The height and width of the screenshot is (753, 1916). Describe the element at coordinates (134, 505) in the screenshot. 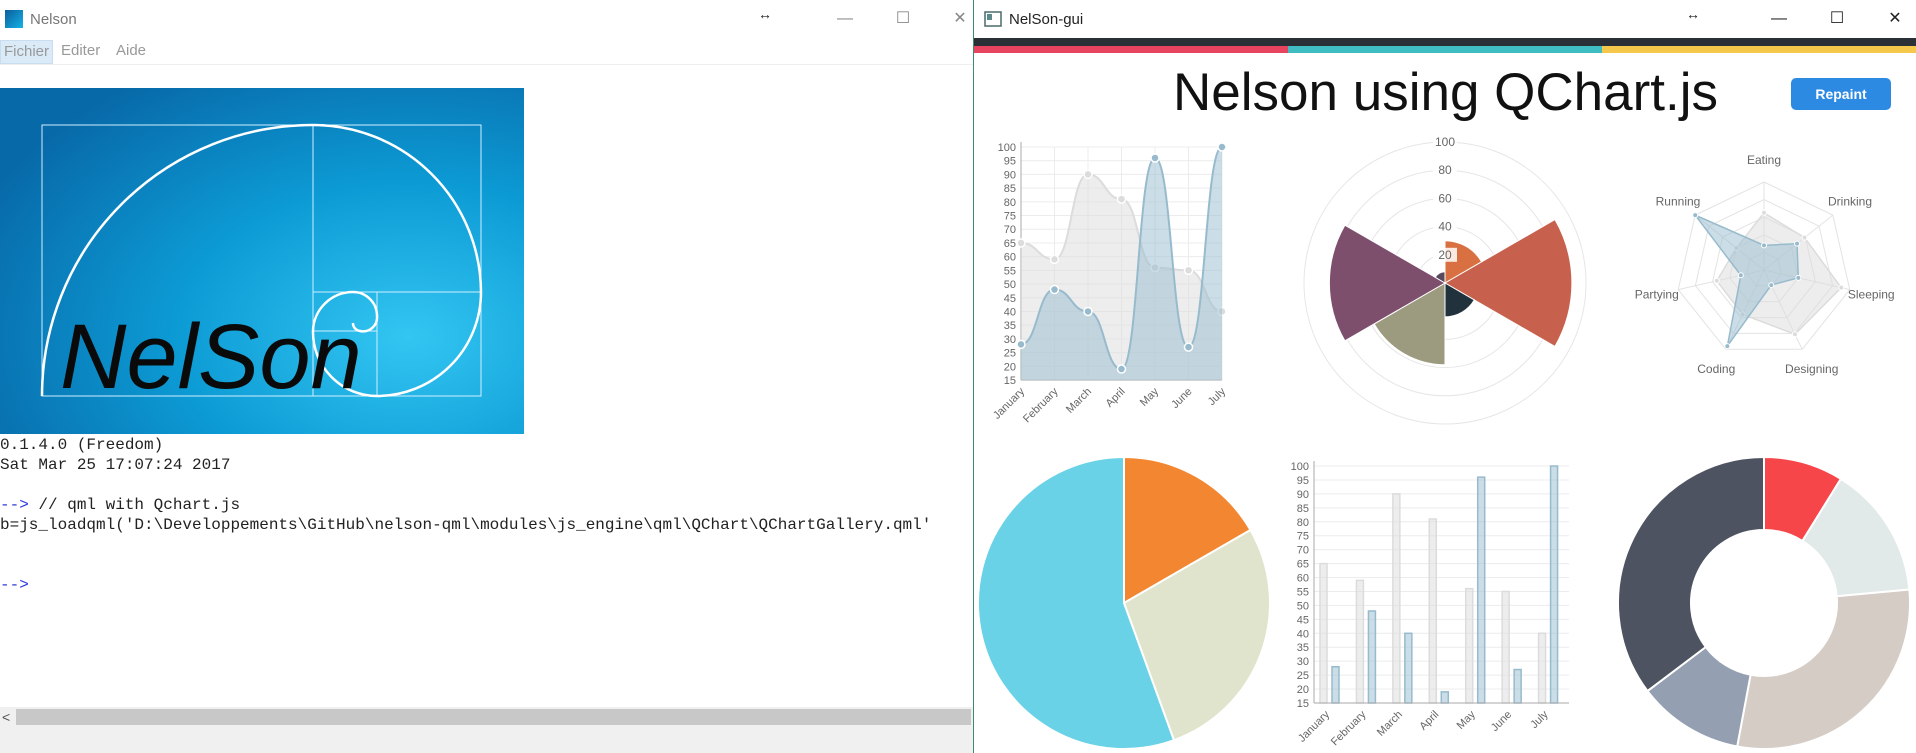

I see `console-text: // qml with Qchart.js` at that location.